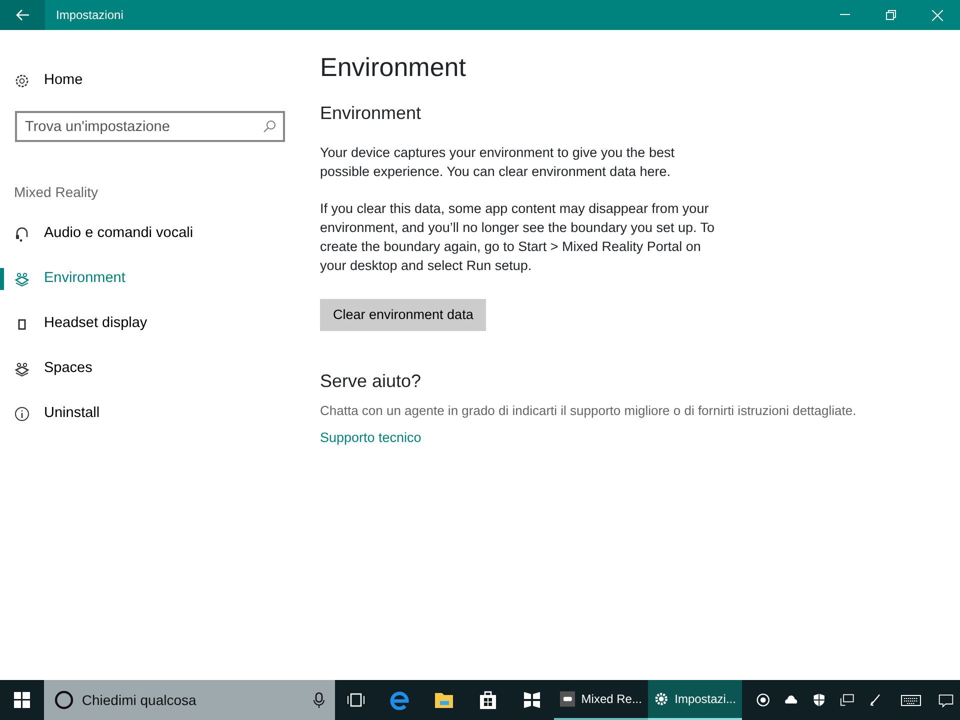 The width and height of the screenshot is (960, 720). Describe the element at coordinates (22, 700) in the screenshot. I see `windows-logo-icon` at that location.